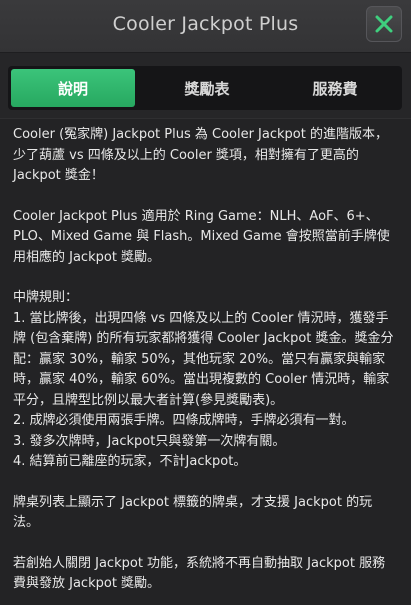 This screenshot has width=411, height=605. I want to click on tab-service-fee: 服務費, so click(335, 88).